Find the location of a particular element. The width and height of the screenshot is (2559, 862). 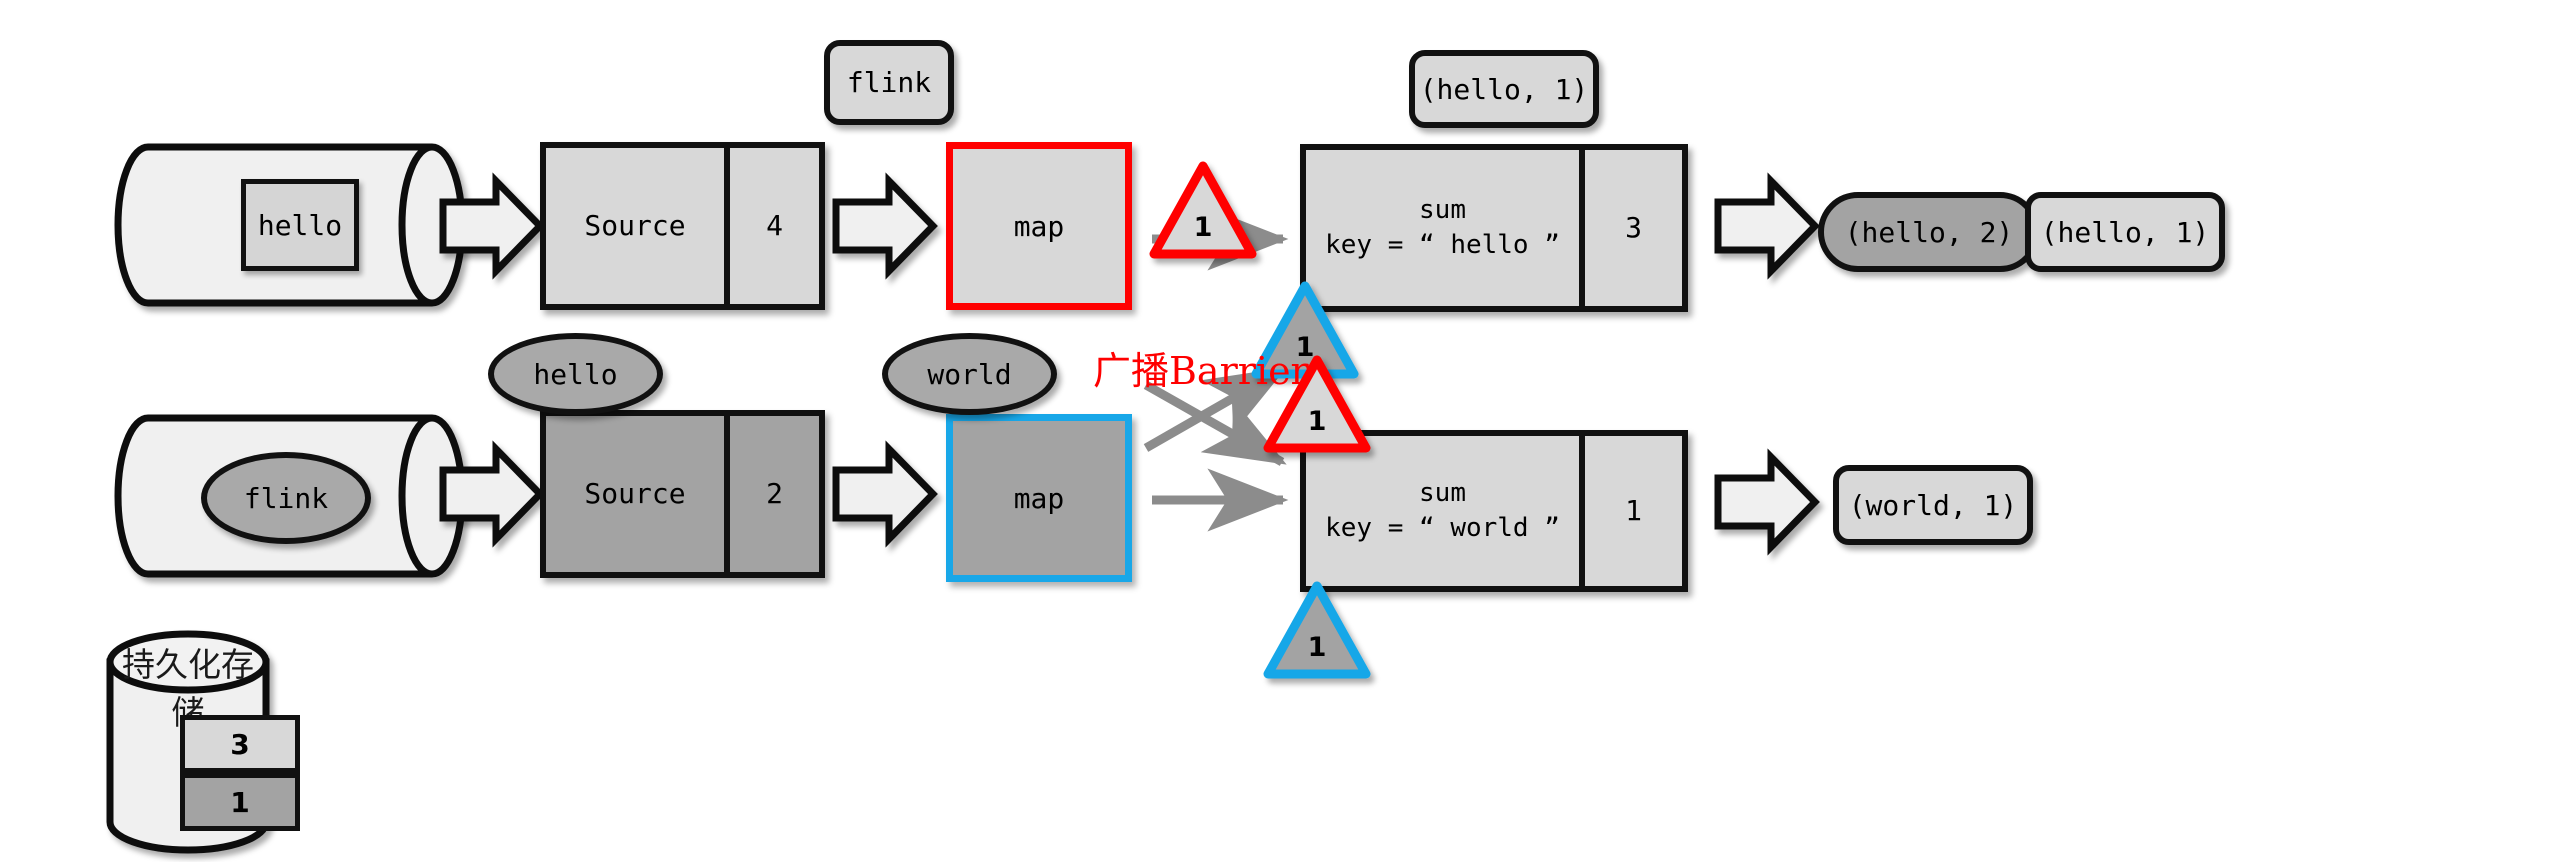

map-bottom-label: map is located at coordinates (1039, 498).